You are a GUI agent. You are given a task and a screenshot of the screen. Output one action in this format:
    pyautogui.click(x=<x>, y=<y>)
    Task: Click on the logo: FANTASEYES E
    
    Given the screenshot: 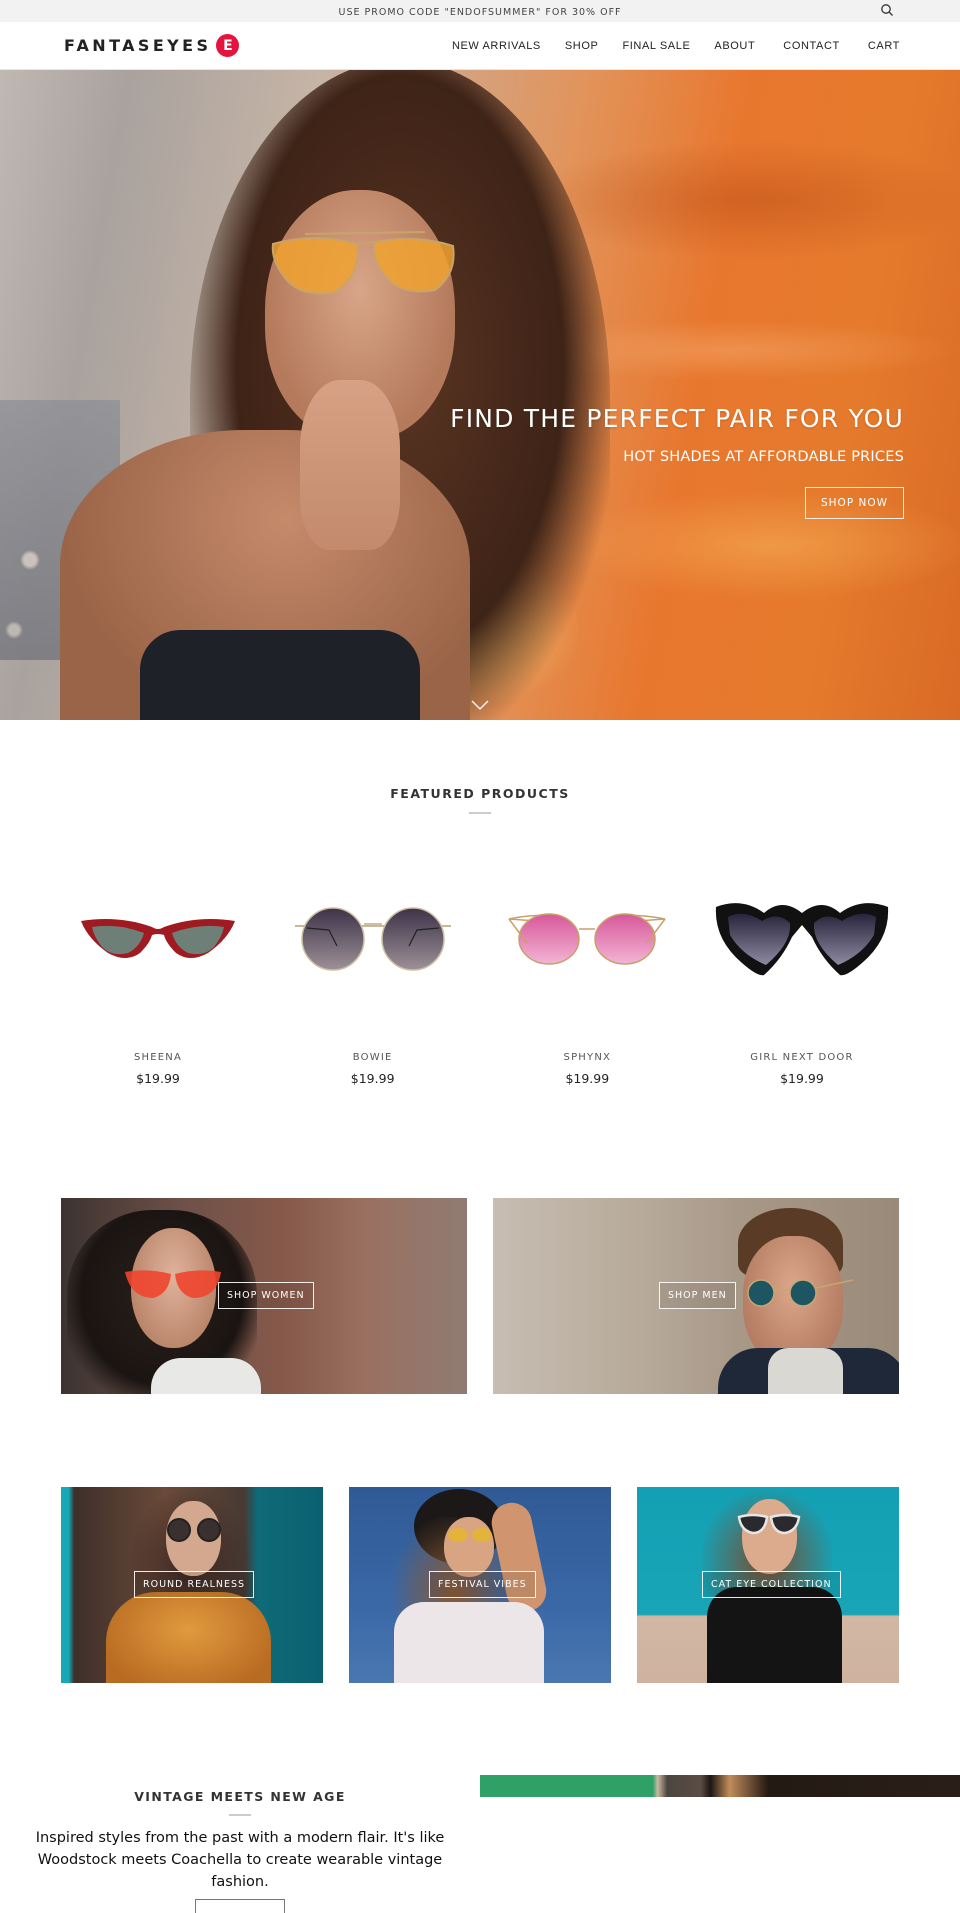 What is the action you would take?
    pyautogui.click(x=152, y=45)
    